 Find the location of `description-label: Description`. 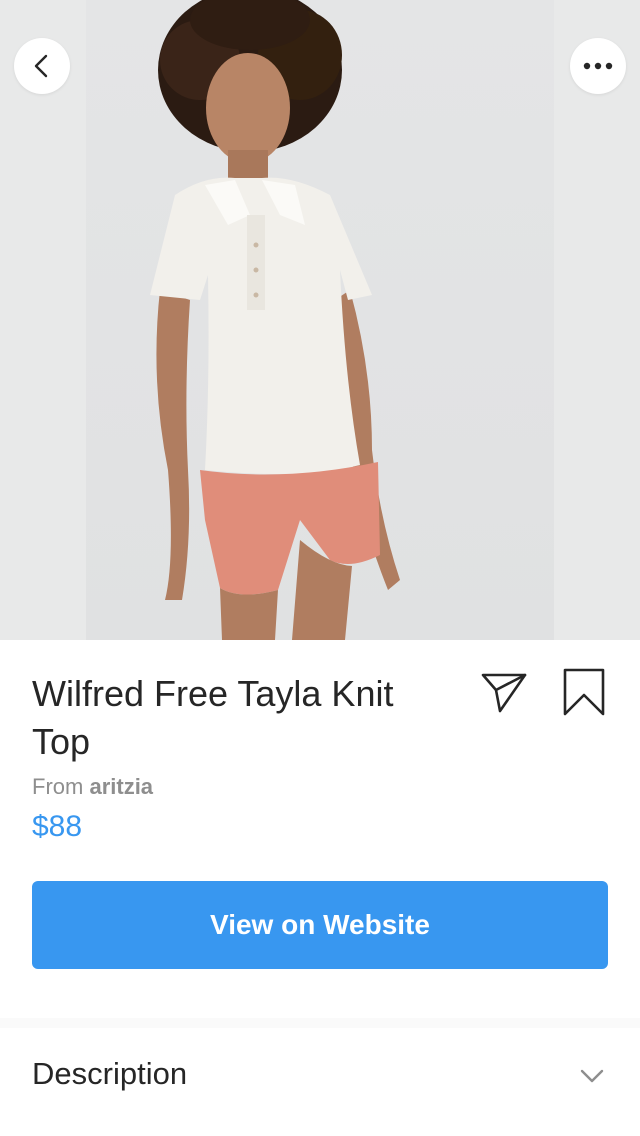

description-label: Description is located at coordinates (110, 1073).